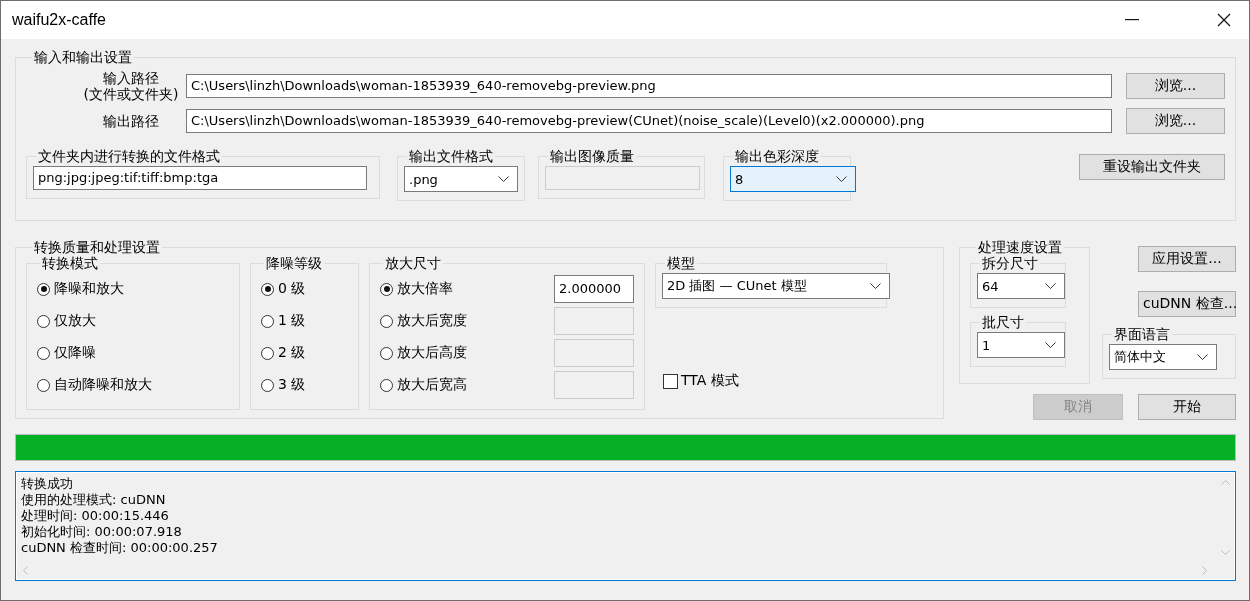  I want to click on field-label: 输出路径, so click(131, 121).